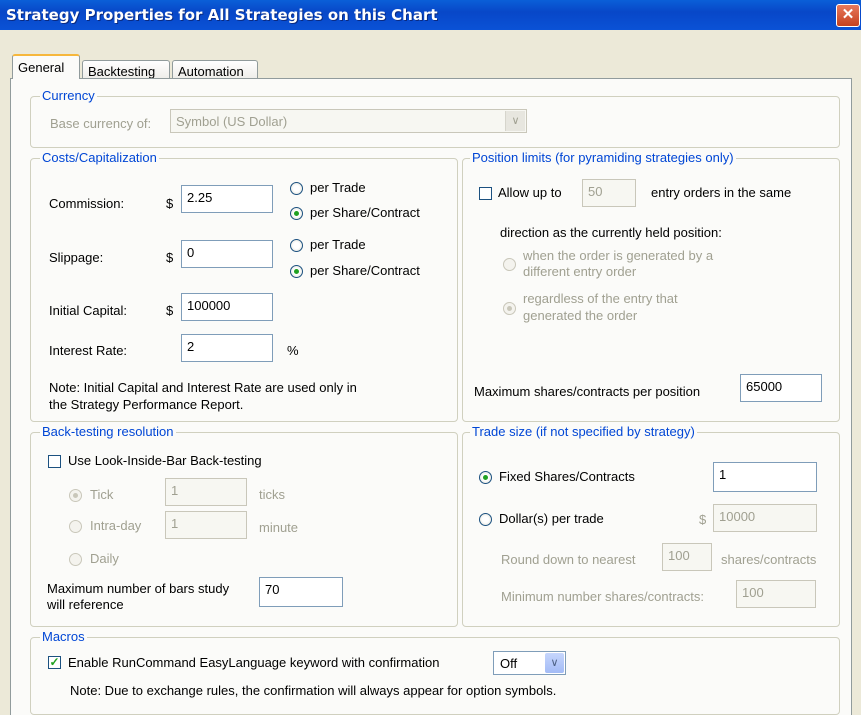  I want to click on max-shares-label: Maximum shares/contracts per position, so click(587, 391).